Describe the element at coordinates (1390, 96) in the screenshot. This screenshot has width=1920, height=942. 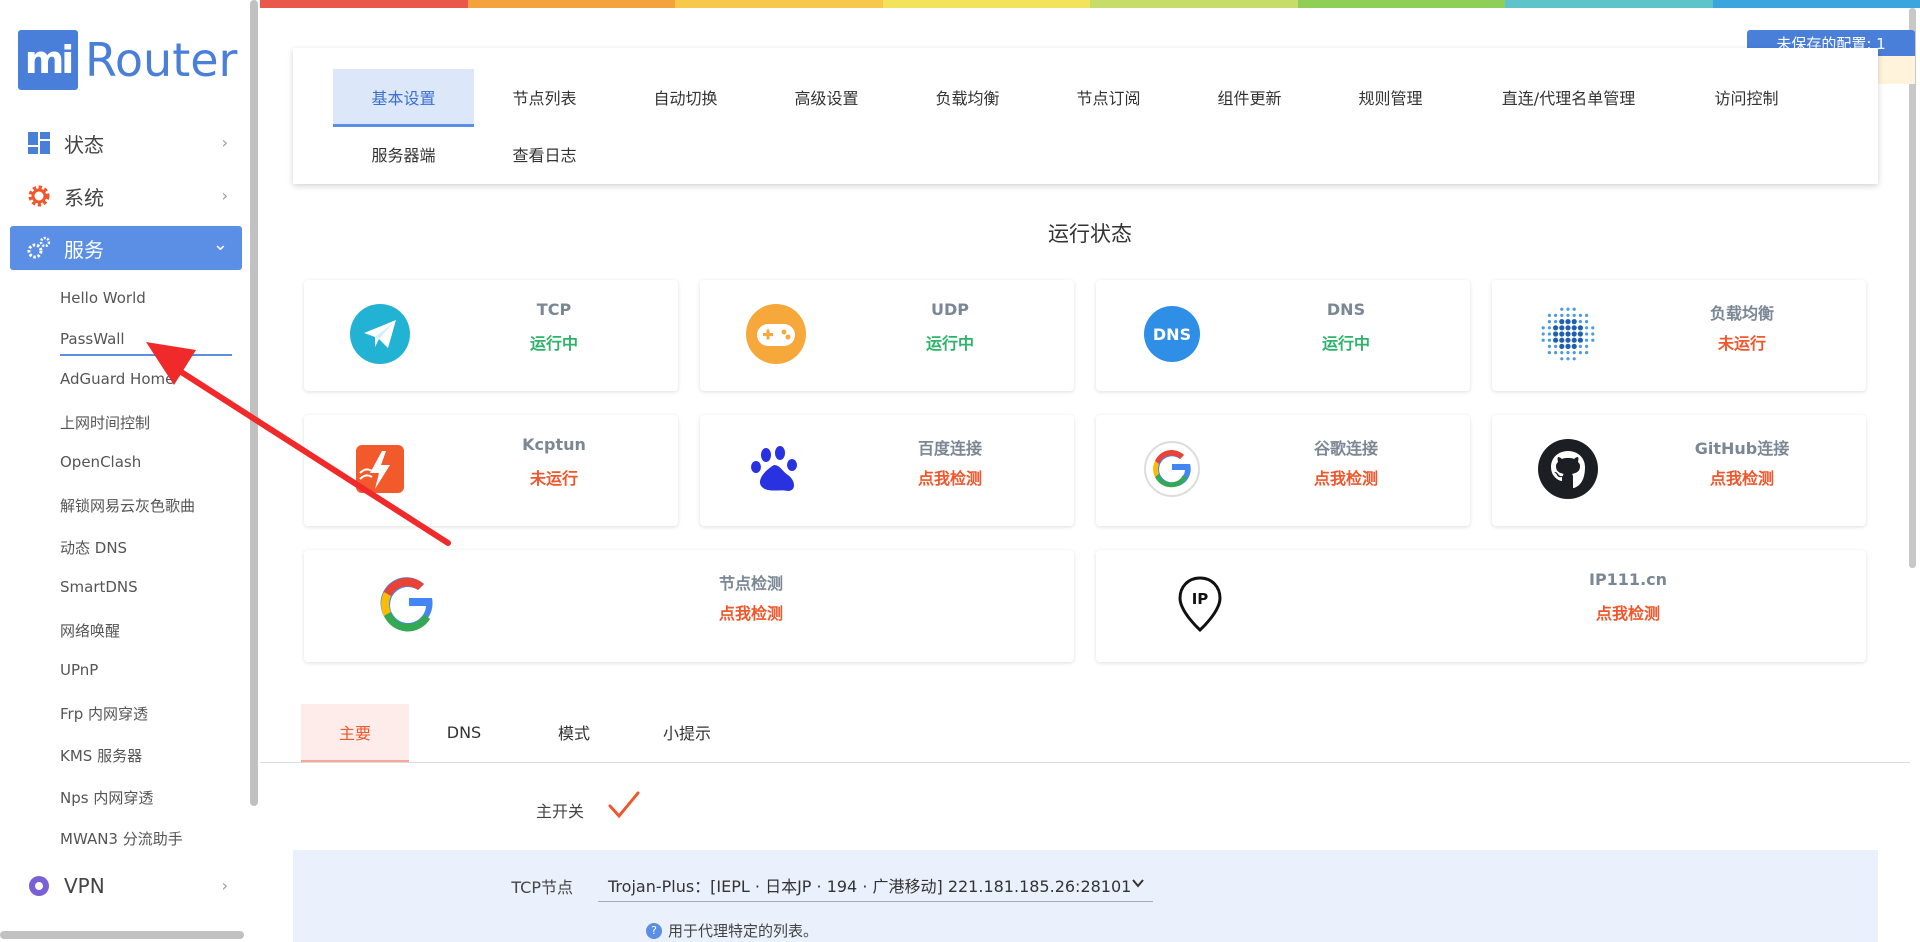
I see `tab-rule-management: 规则管理` at that location.